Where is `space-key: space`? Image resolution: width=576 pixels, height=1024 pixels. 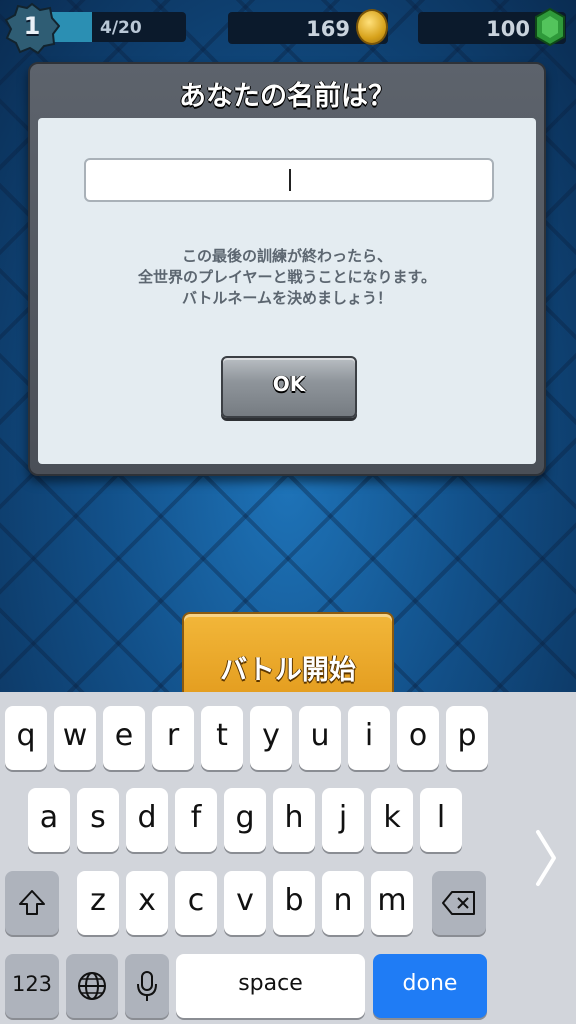
space-key: space is located at coordinates (270, 986).